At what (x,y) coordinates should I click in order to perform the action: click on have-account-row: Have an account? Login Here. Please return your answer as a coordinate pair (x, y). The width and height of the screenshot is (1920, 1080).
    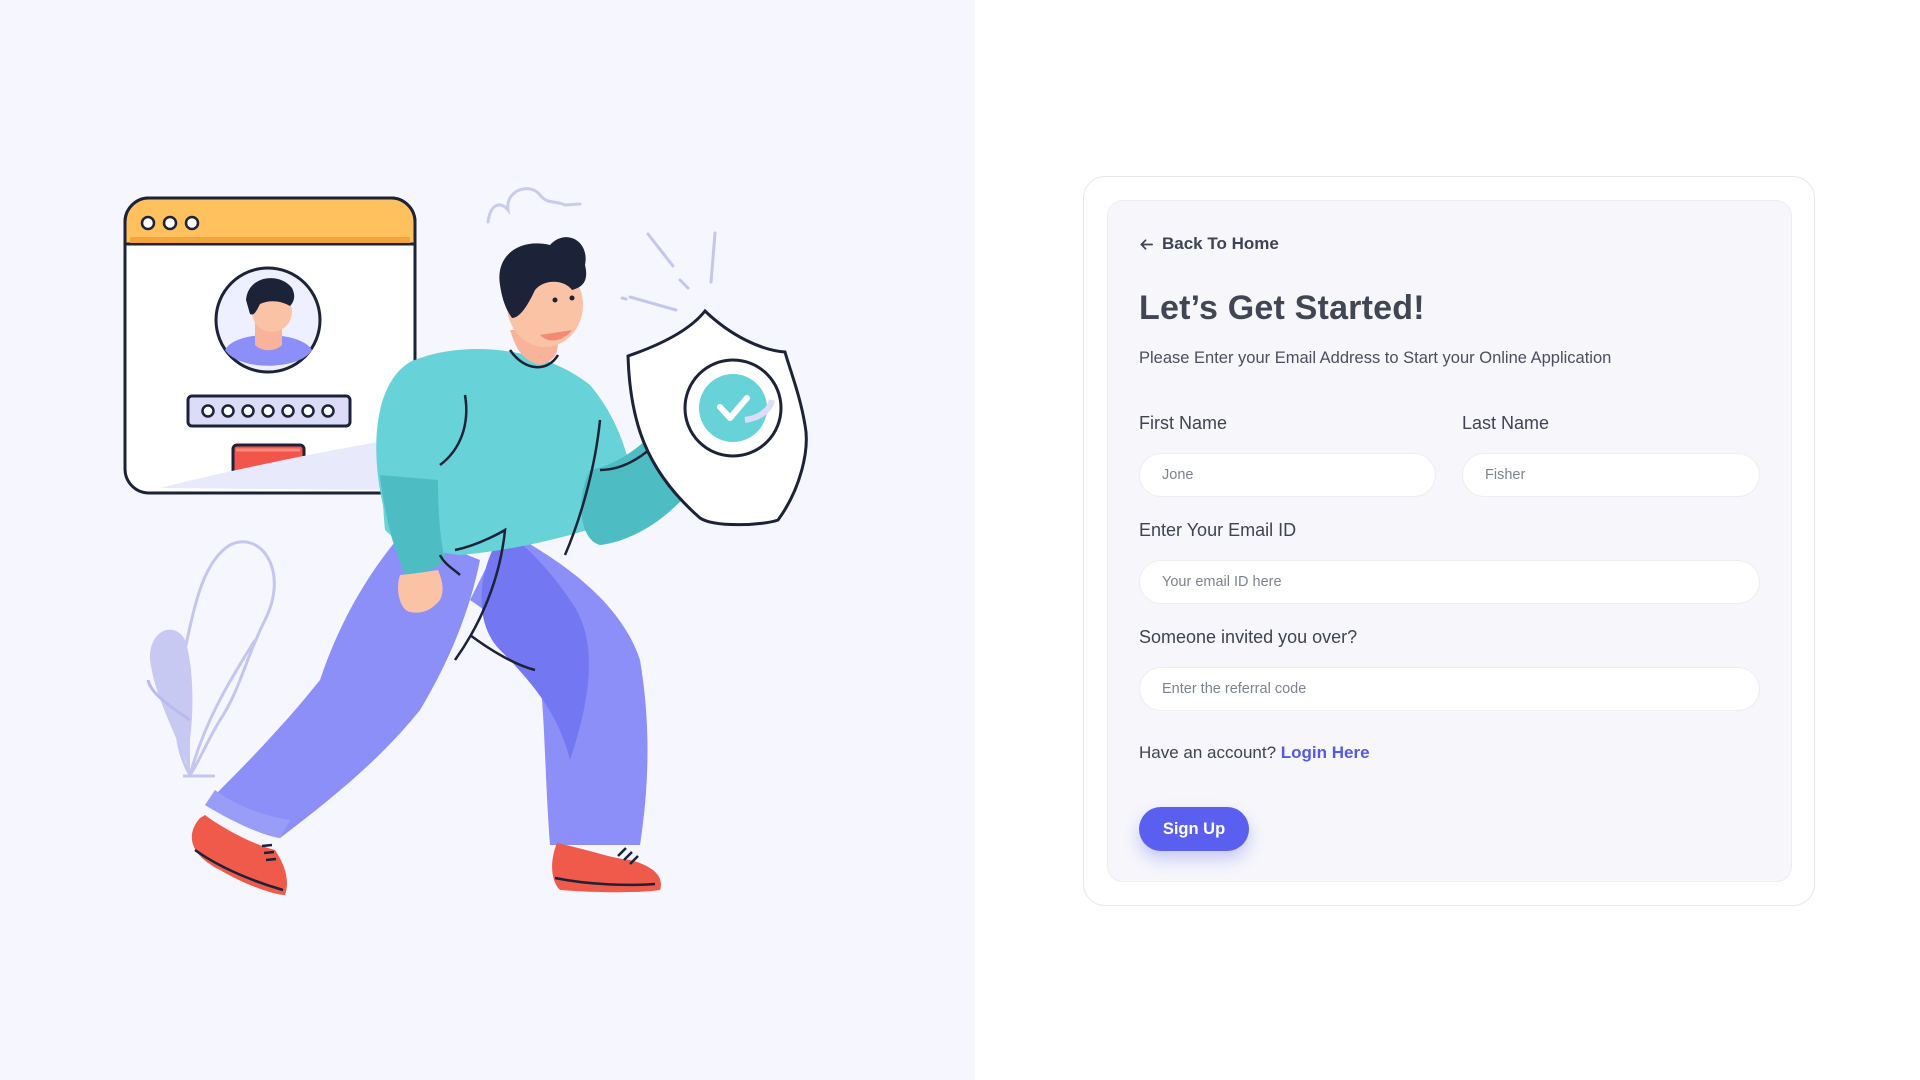
    Looking at the image, I should click on (1254, 753).